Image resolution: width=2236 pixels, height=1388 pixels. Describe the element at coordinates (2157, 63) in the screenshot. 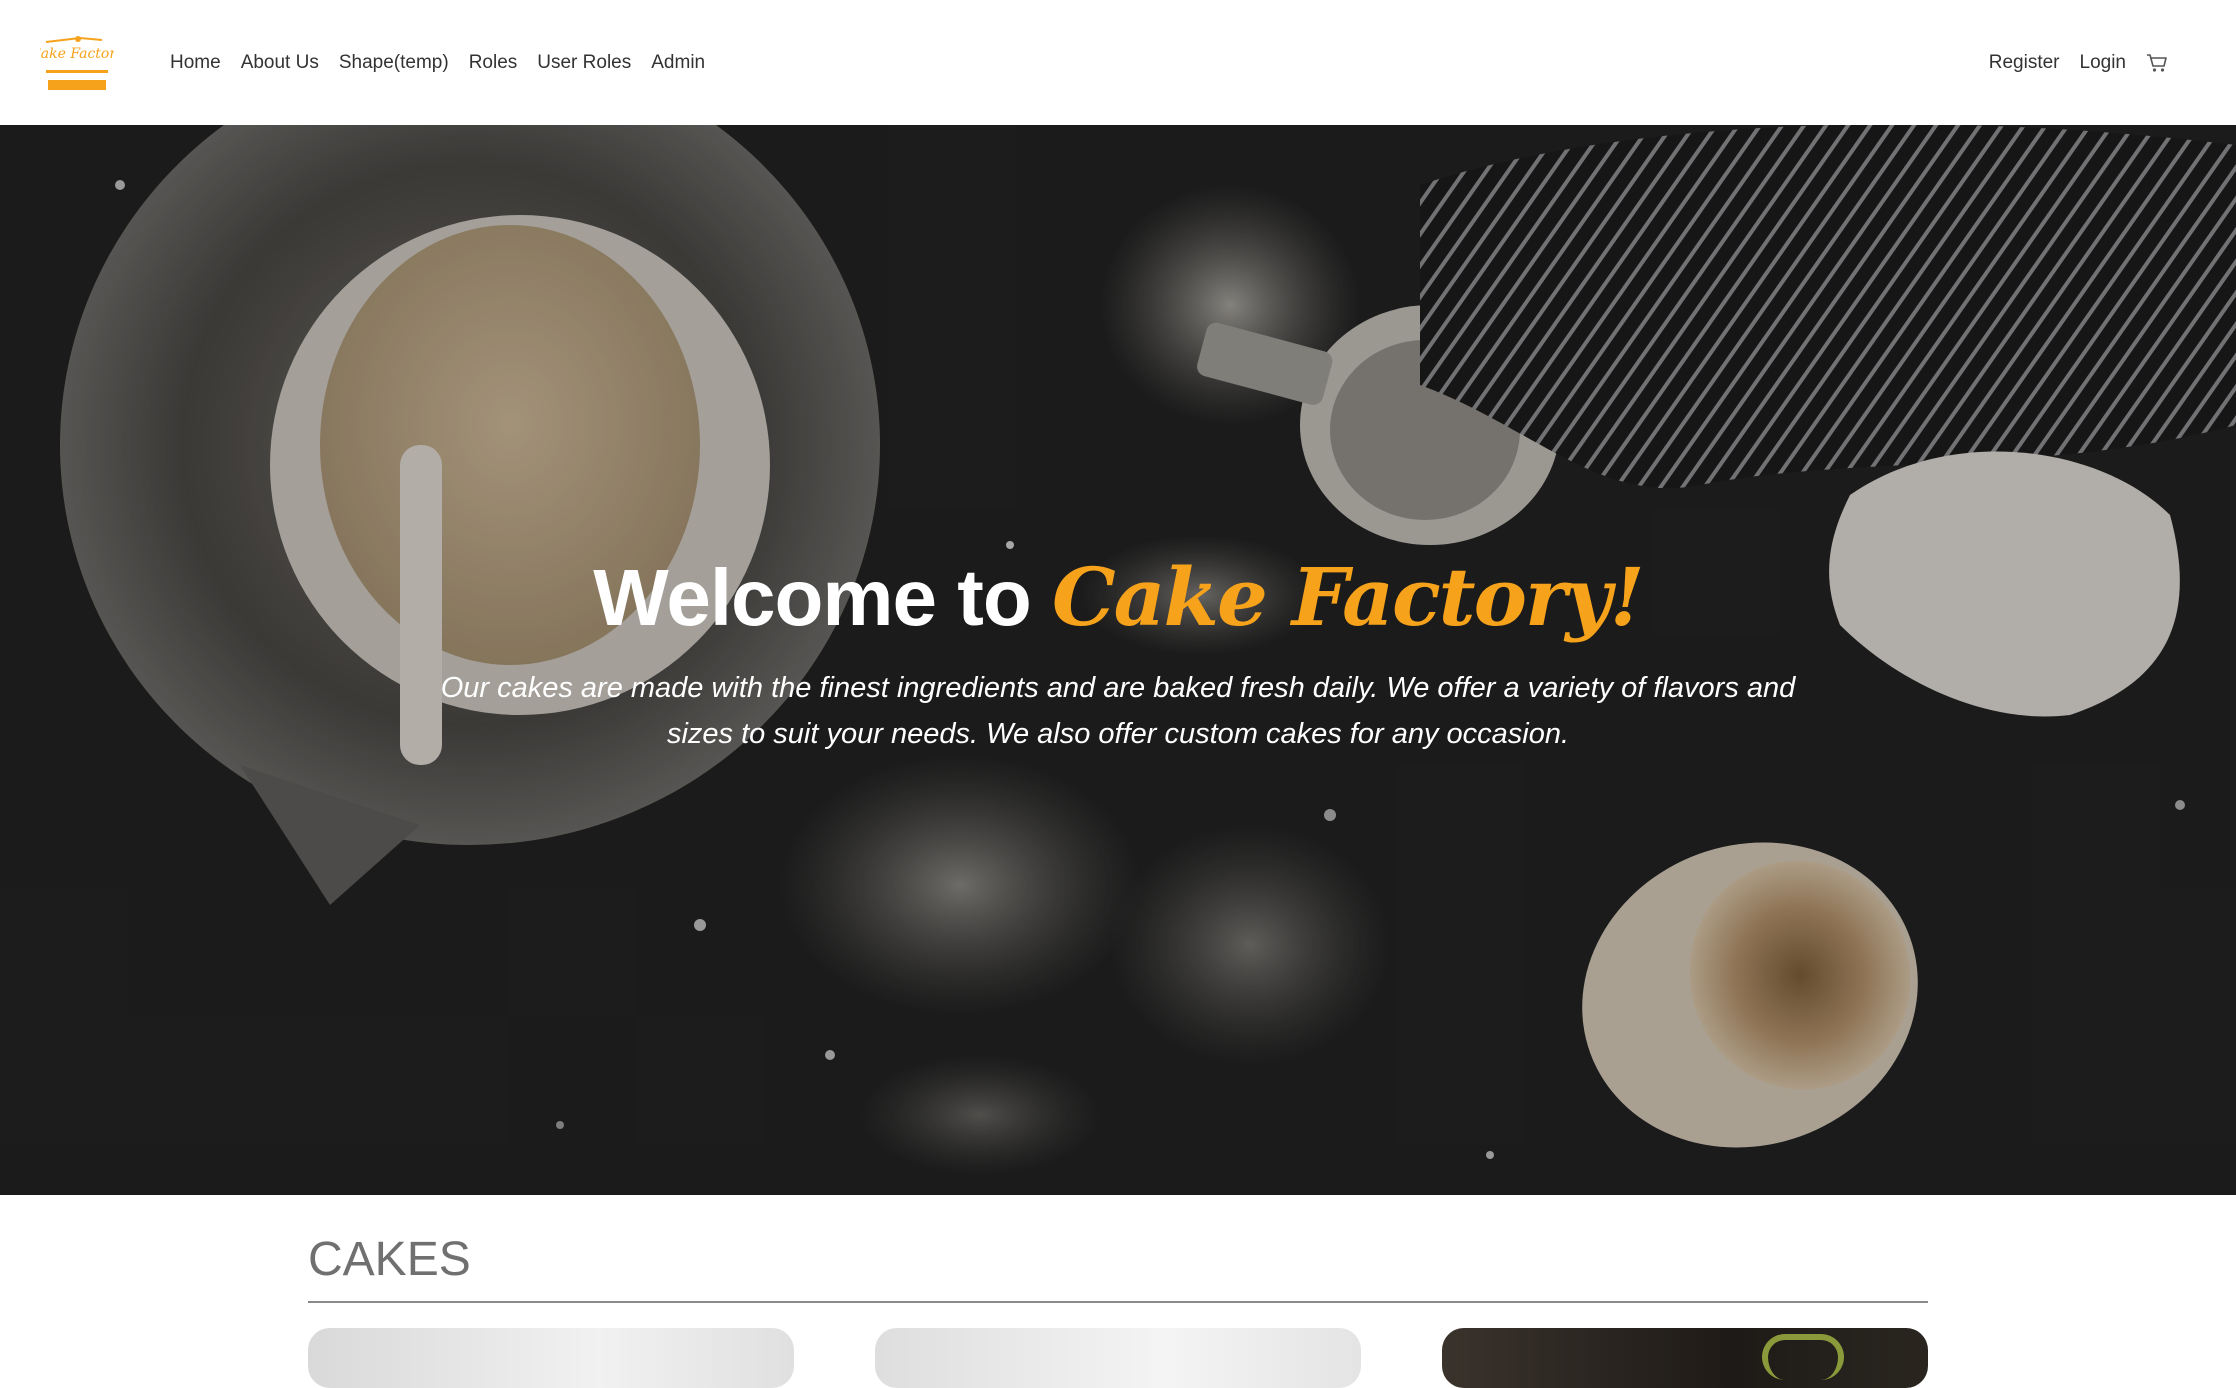

I see `cart-icon` at that location.